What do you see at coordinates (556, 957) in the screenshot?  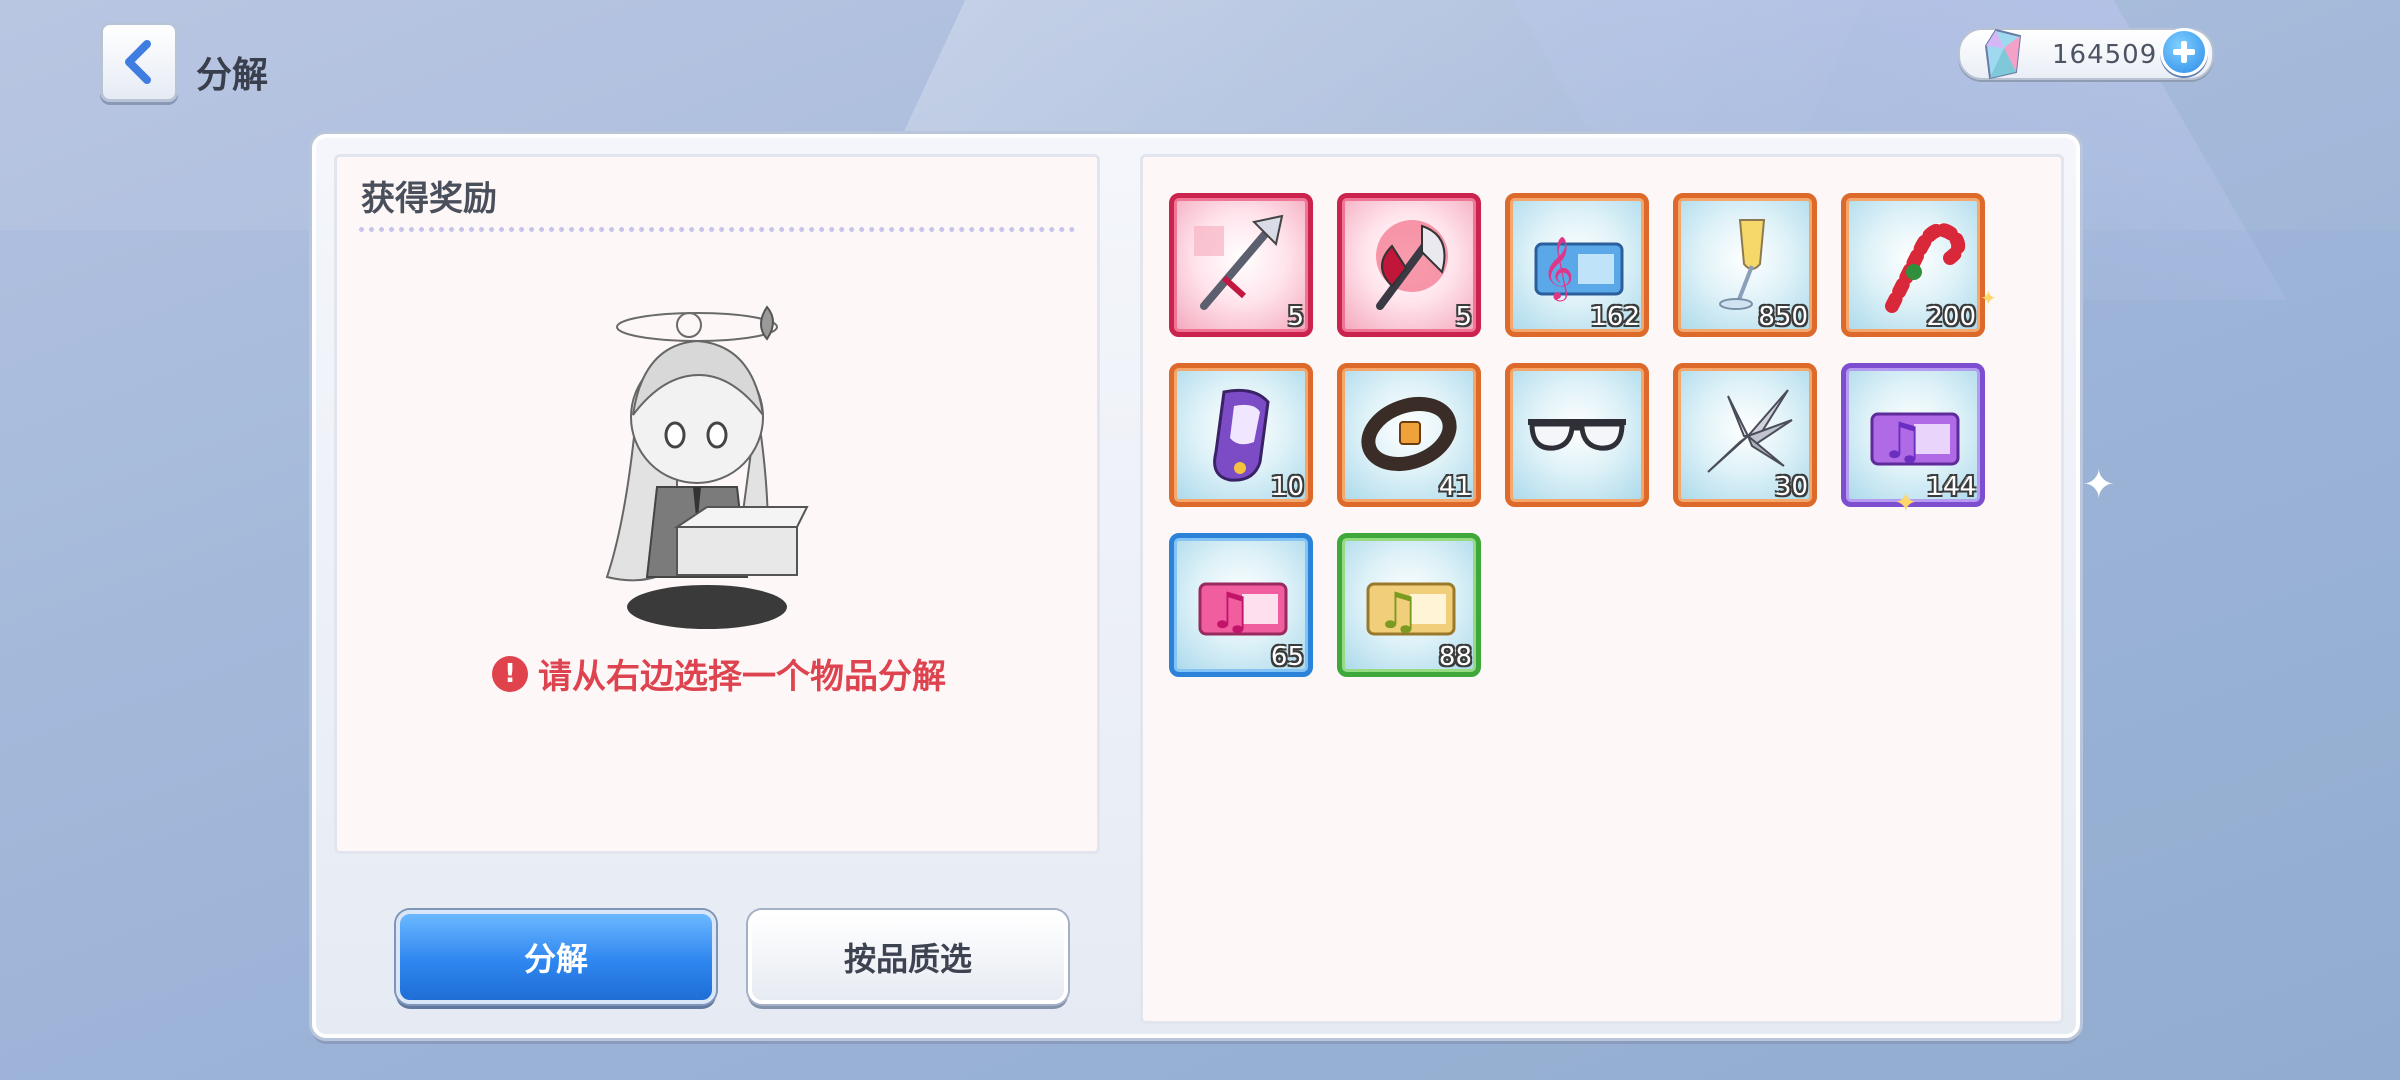 I see `disassemble-button: 分解` at bounding box center [556, 957].